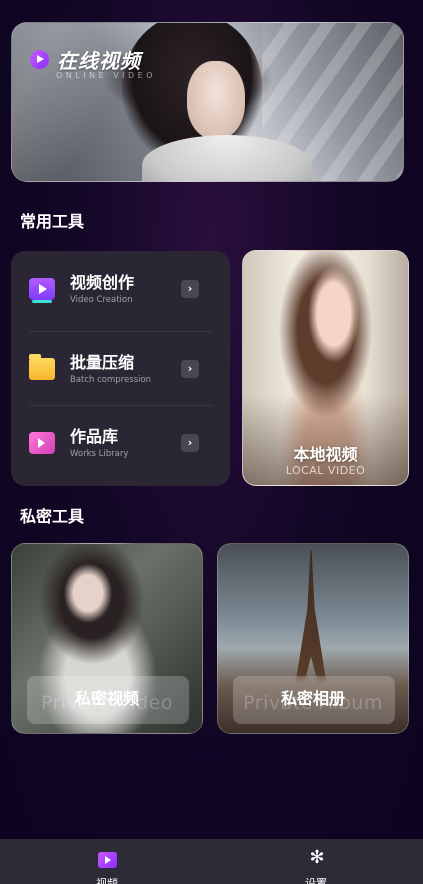  Describe the element at coordinates (102, 282) in the screenshot. I see `tool-label: 视频创作` at that location.